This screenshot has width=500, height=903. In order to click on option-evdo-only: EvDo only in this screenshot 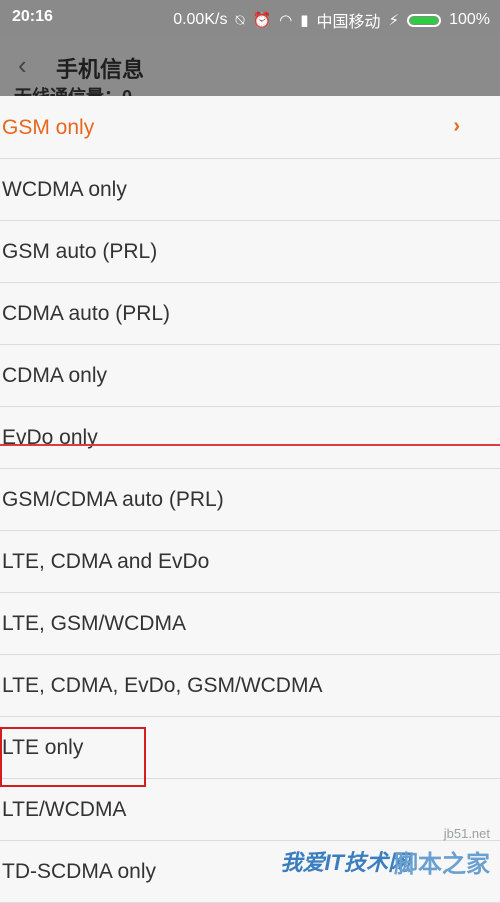, I will do `click(250, 438)`.